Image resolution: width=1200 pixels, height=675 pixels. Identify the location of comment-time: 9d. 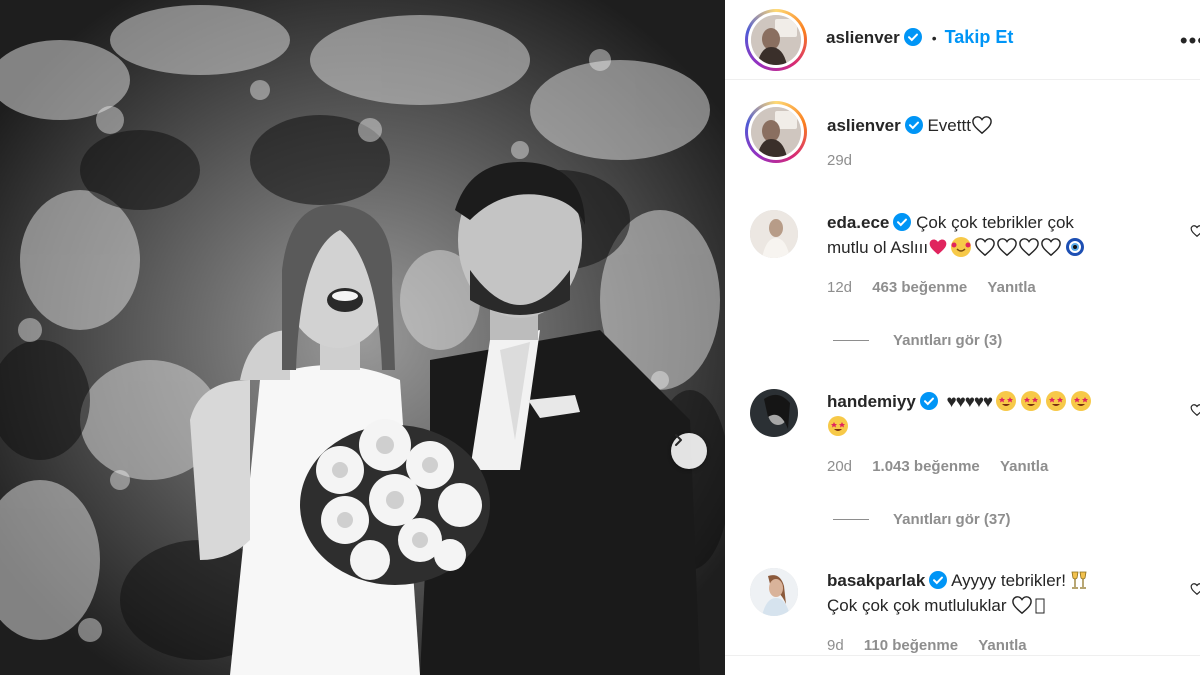
(835, 645).